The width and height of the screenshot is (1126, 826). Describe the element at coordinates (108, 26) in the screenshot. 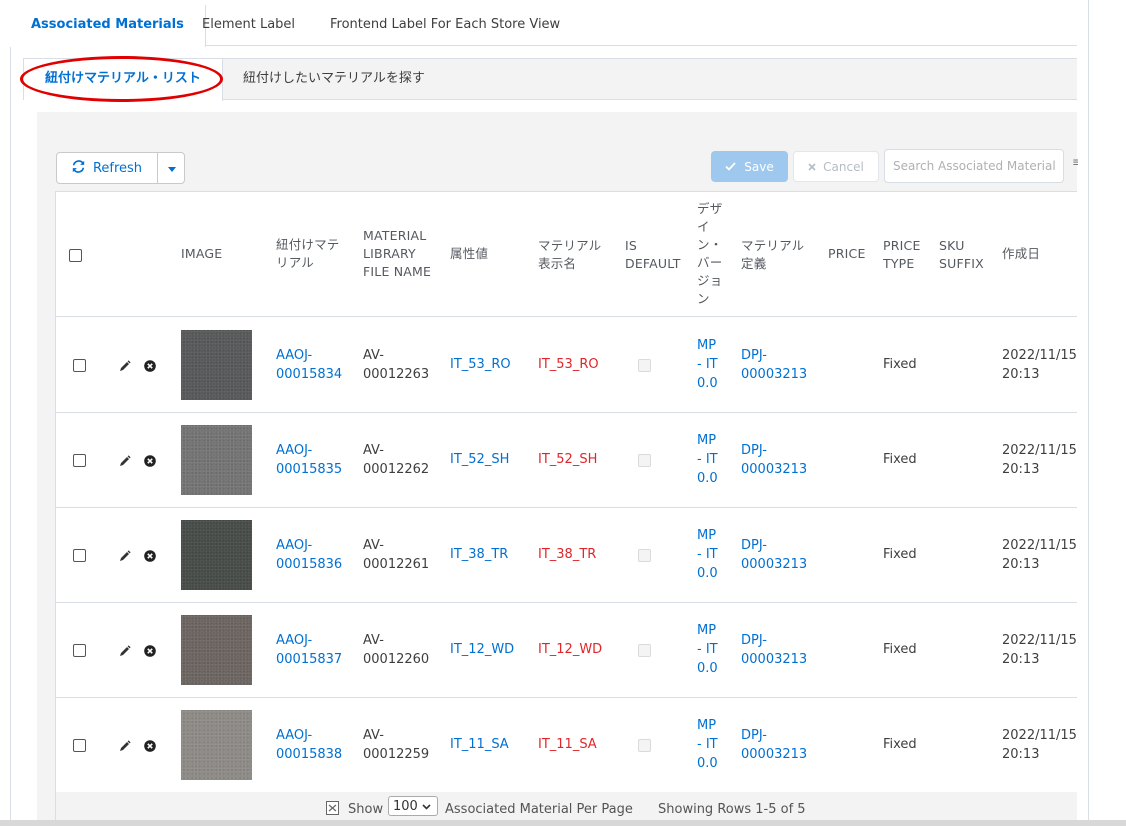

I see `tab-associated-materials: Associated Materials` at that location.